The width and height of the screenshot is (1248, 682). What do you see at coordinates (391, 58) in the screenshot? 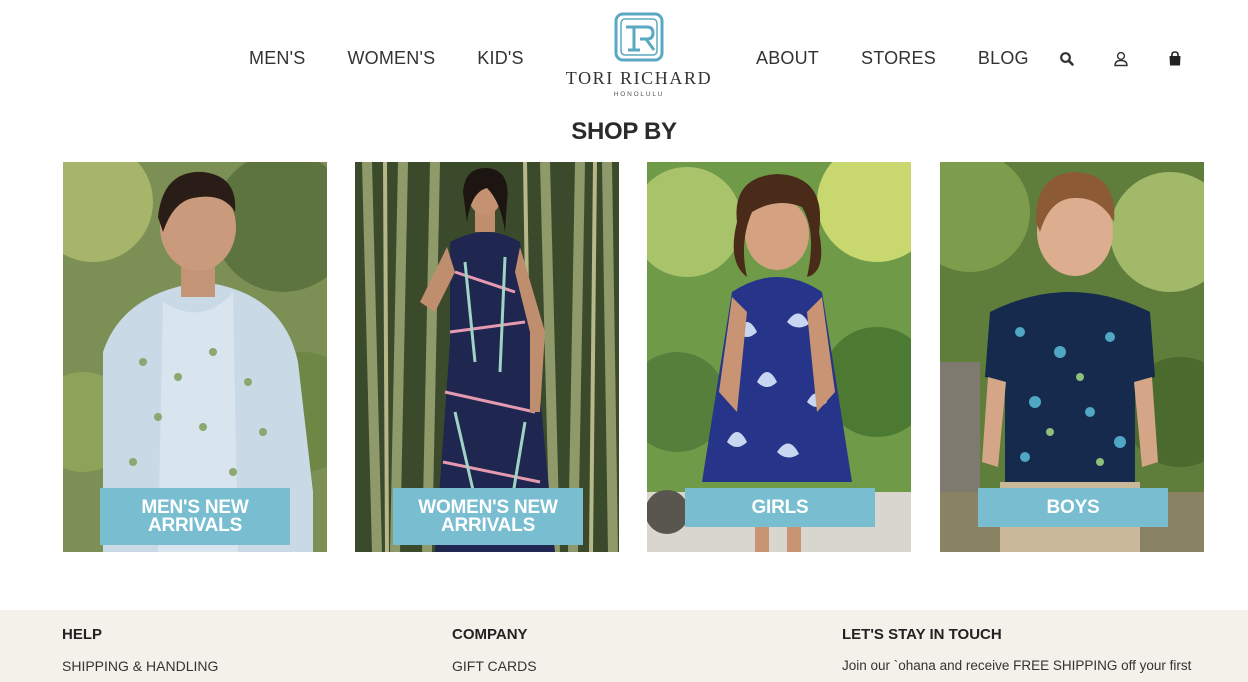
I see `nav-link-womens: WOMEN'S` at bounding box center [391, 58].